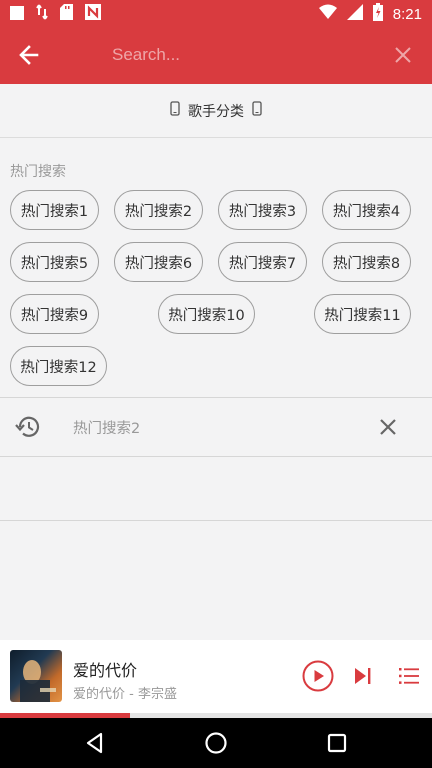  What do you see at coordinates (17, 14) in the screenshot?
I see `notification-square-icon` at bounding box center [17, 14].